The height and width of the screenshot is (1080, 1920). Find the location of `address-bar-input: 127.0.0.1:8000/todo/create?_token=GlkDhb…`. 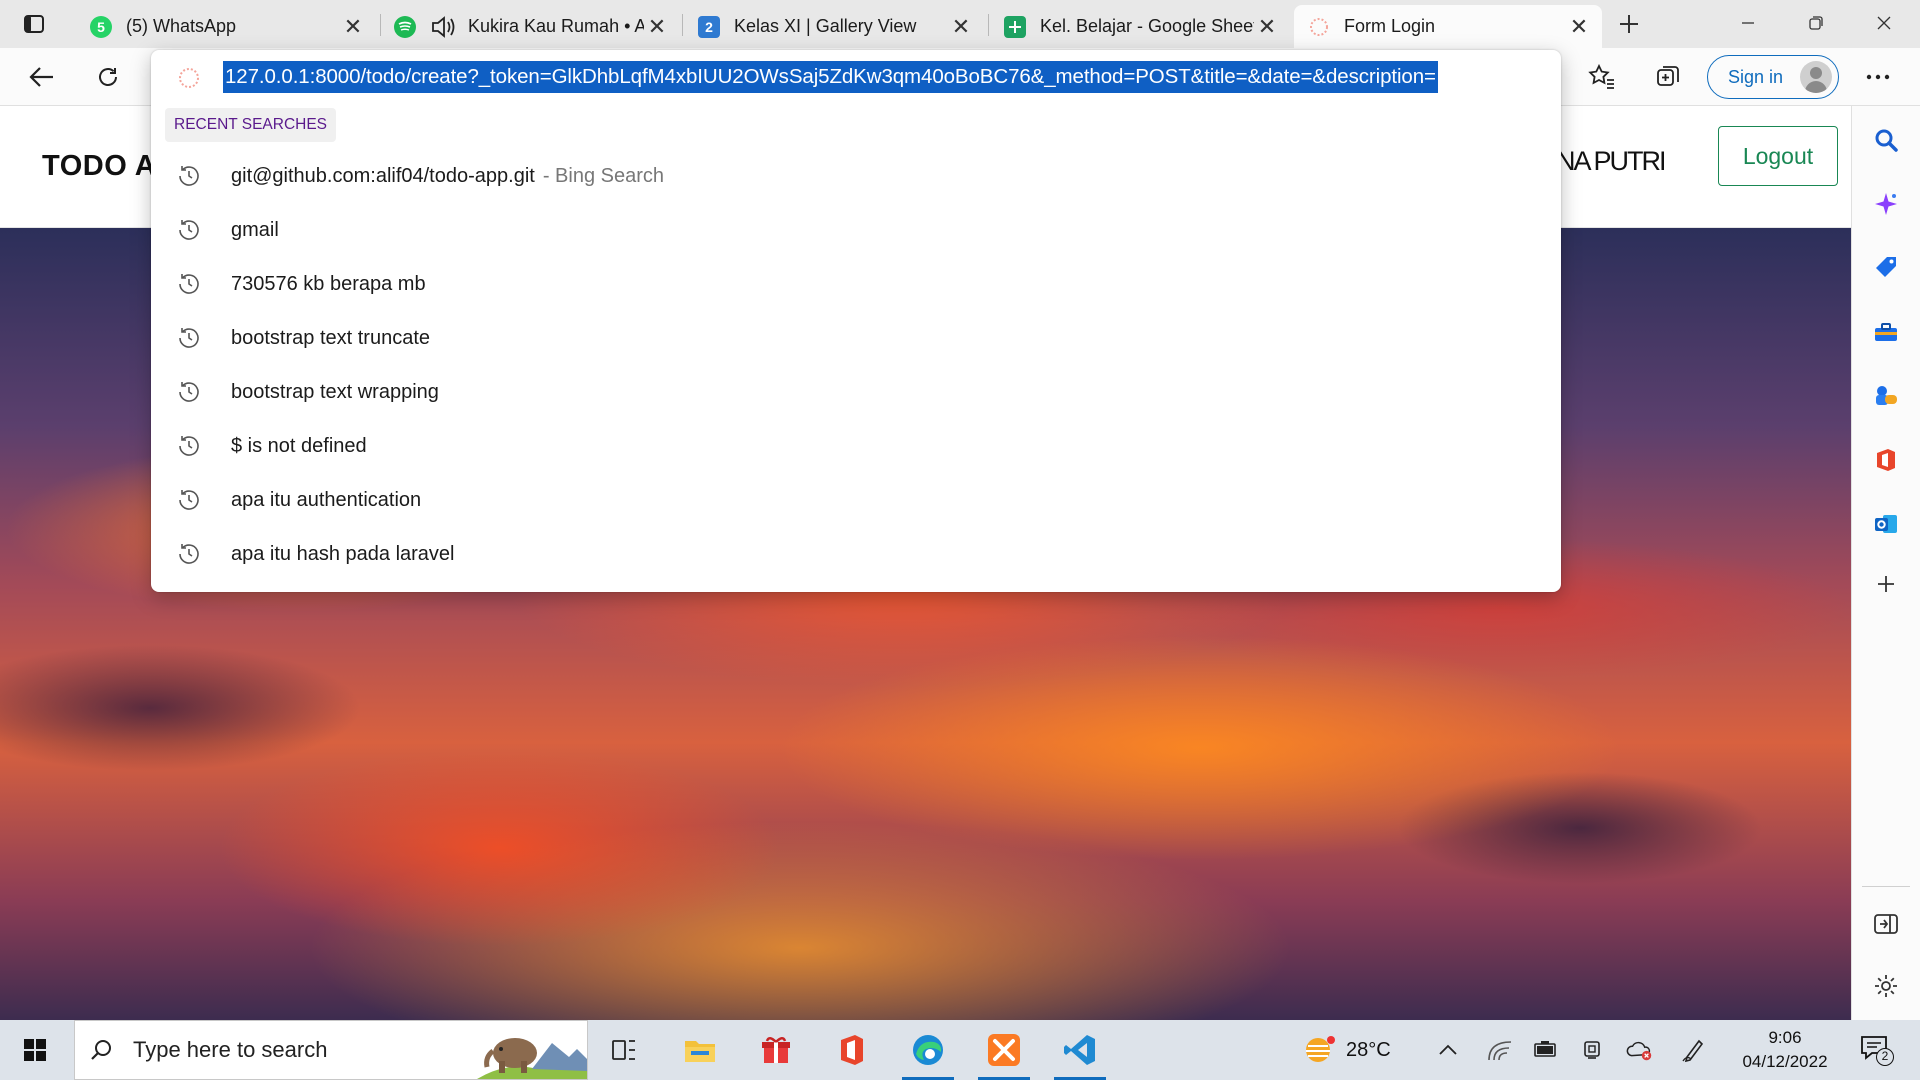

address-bar-input: 127.0.0.1:8000/todo/create?_token=GlkDhb… is located at coordinates (830, 77).